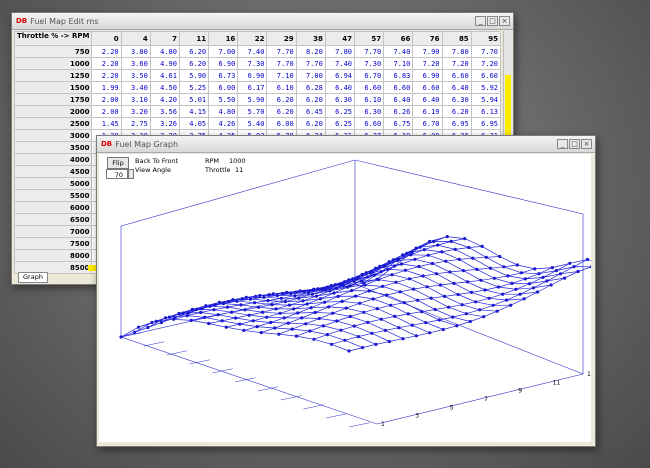  What do you see at coordinates (346, 144) in the screenshot?
I see `graph-window-titlebar: DB Fuel Map Graph _ □ ×` at bounding box center [346, 144].